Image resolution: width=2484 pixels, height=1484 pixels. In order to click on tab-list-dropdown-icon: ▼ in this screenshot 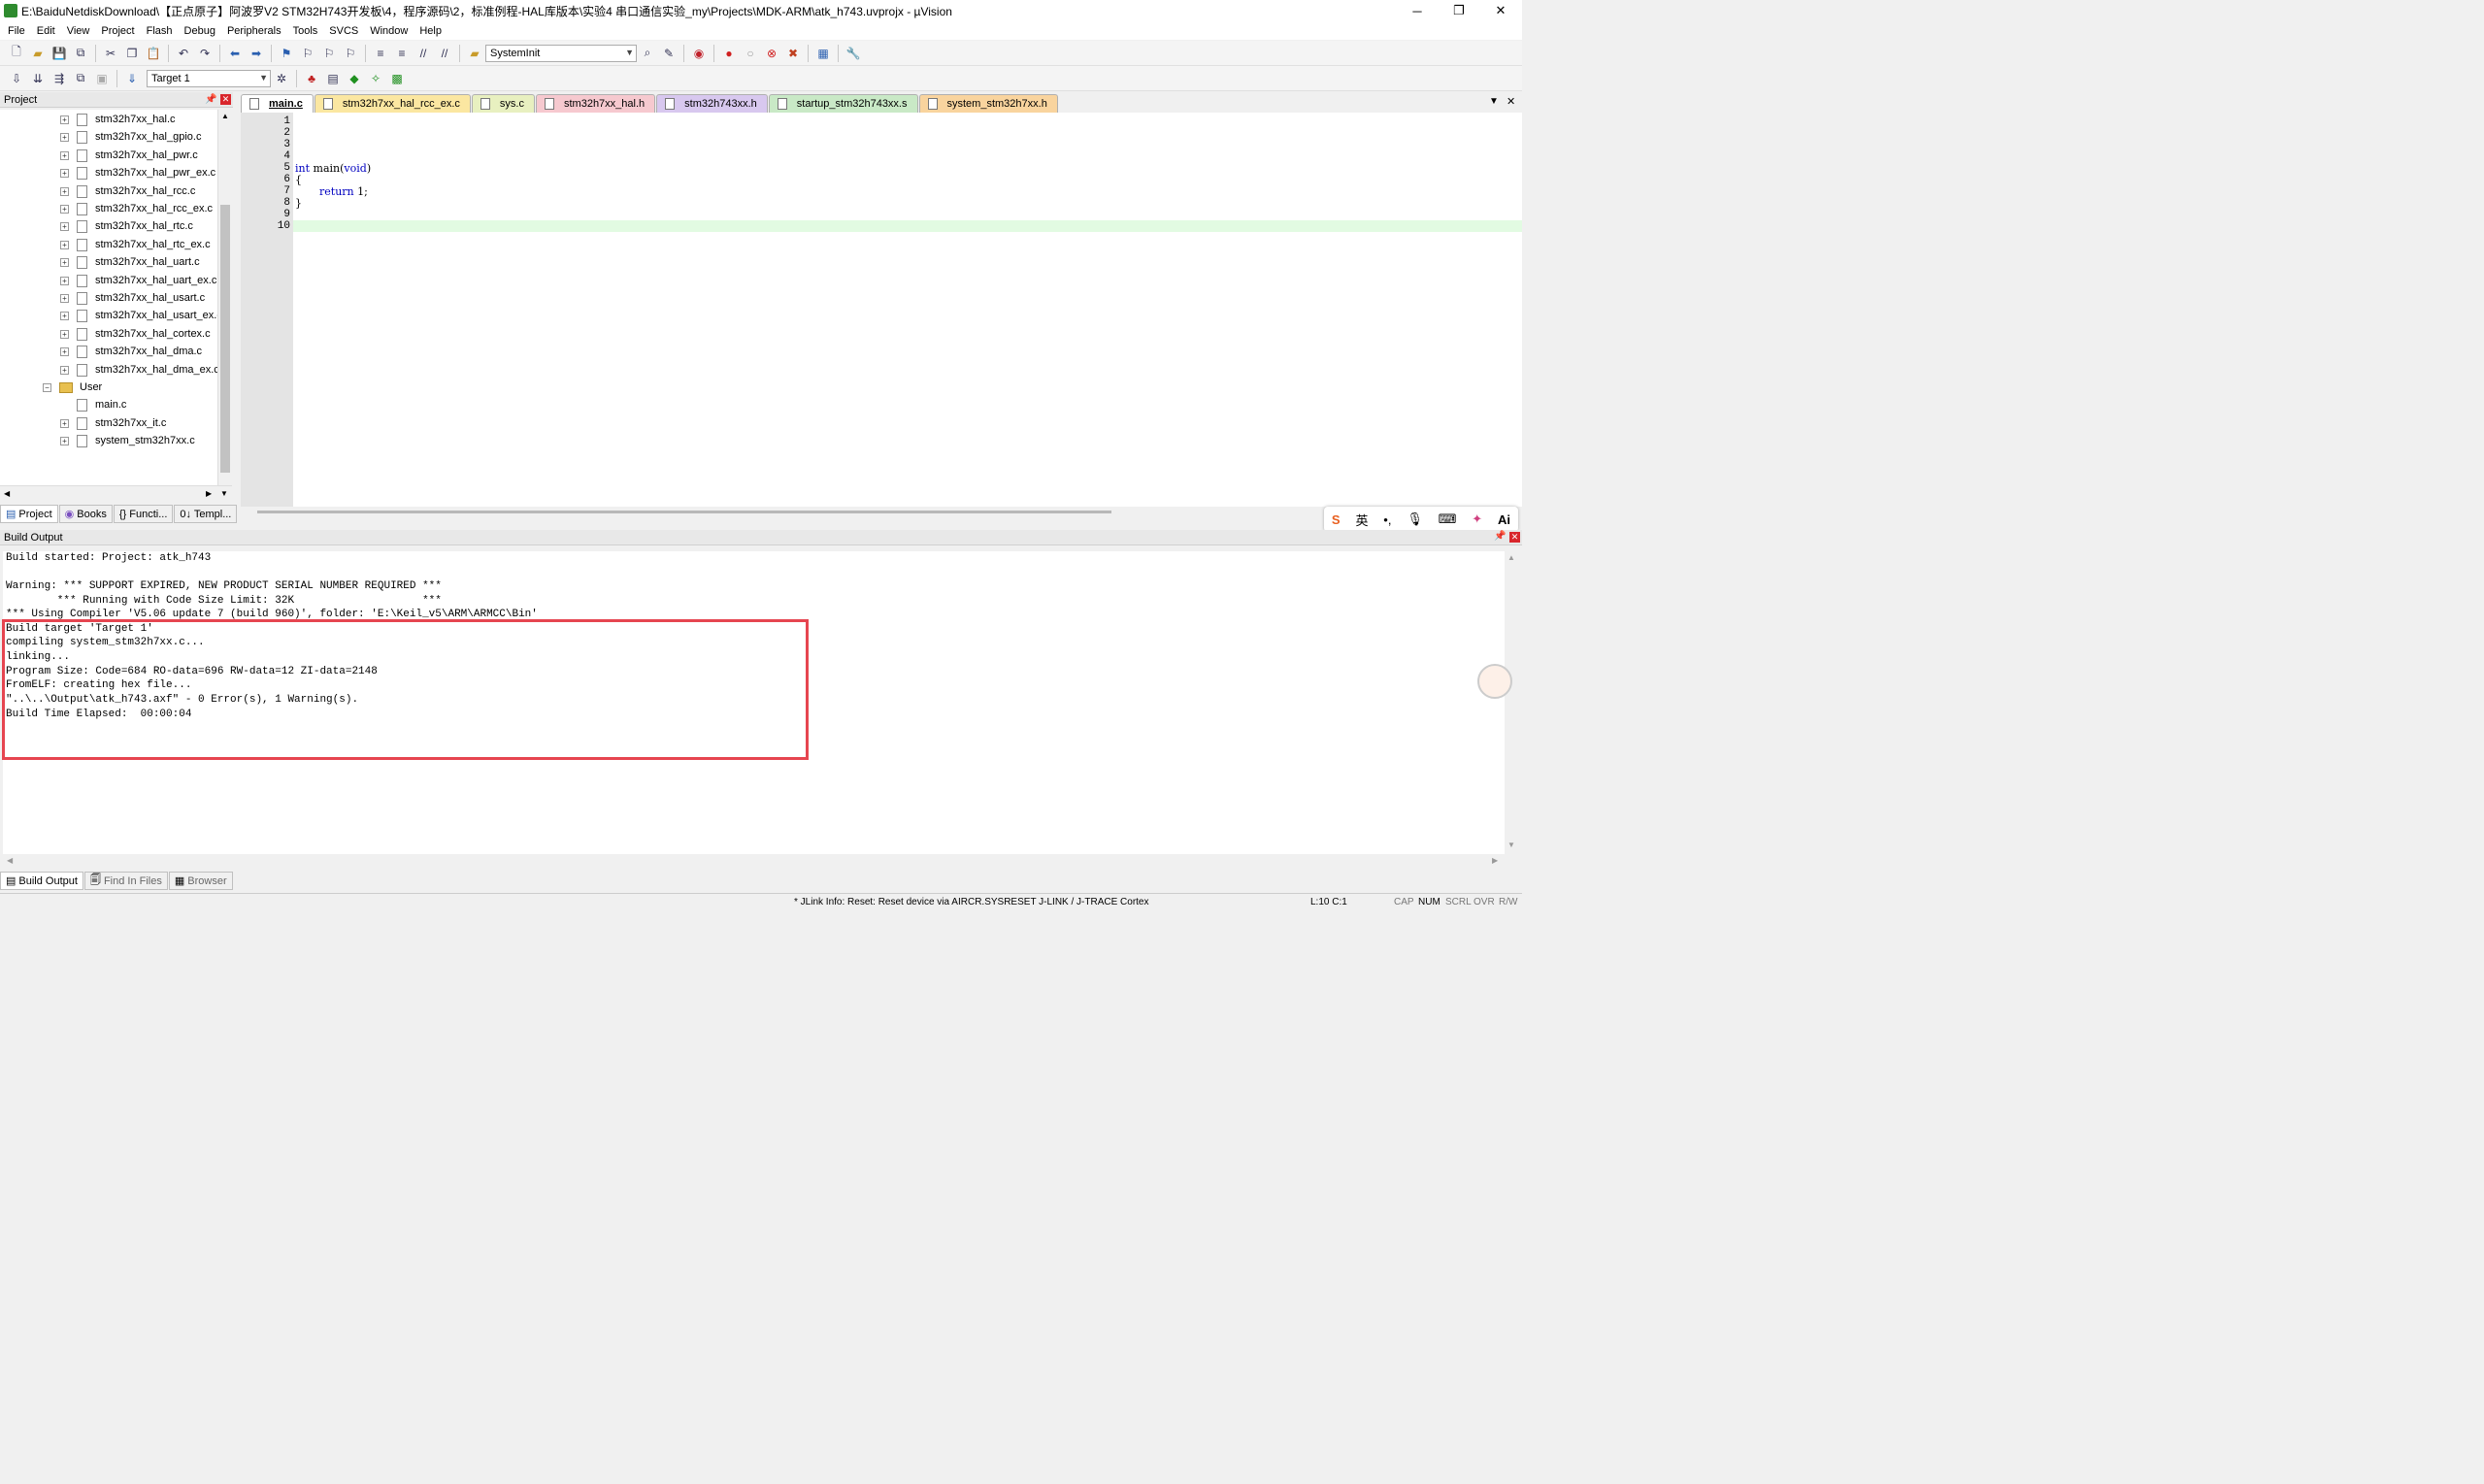, I will do `click(1494, 101)`.